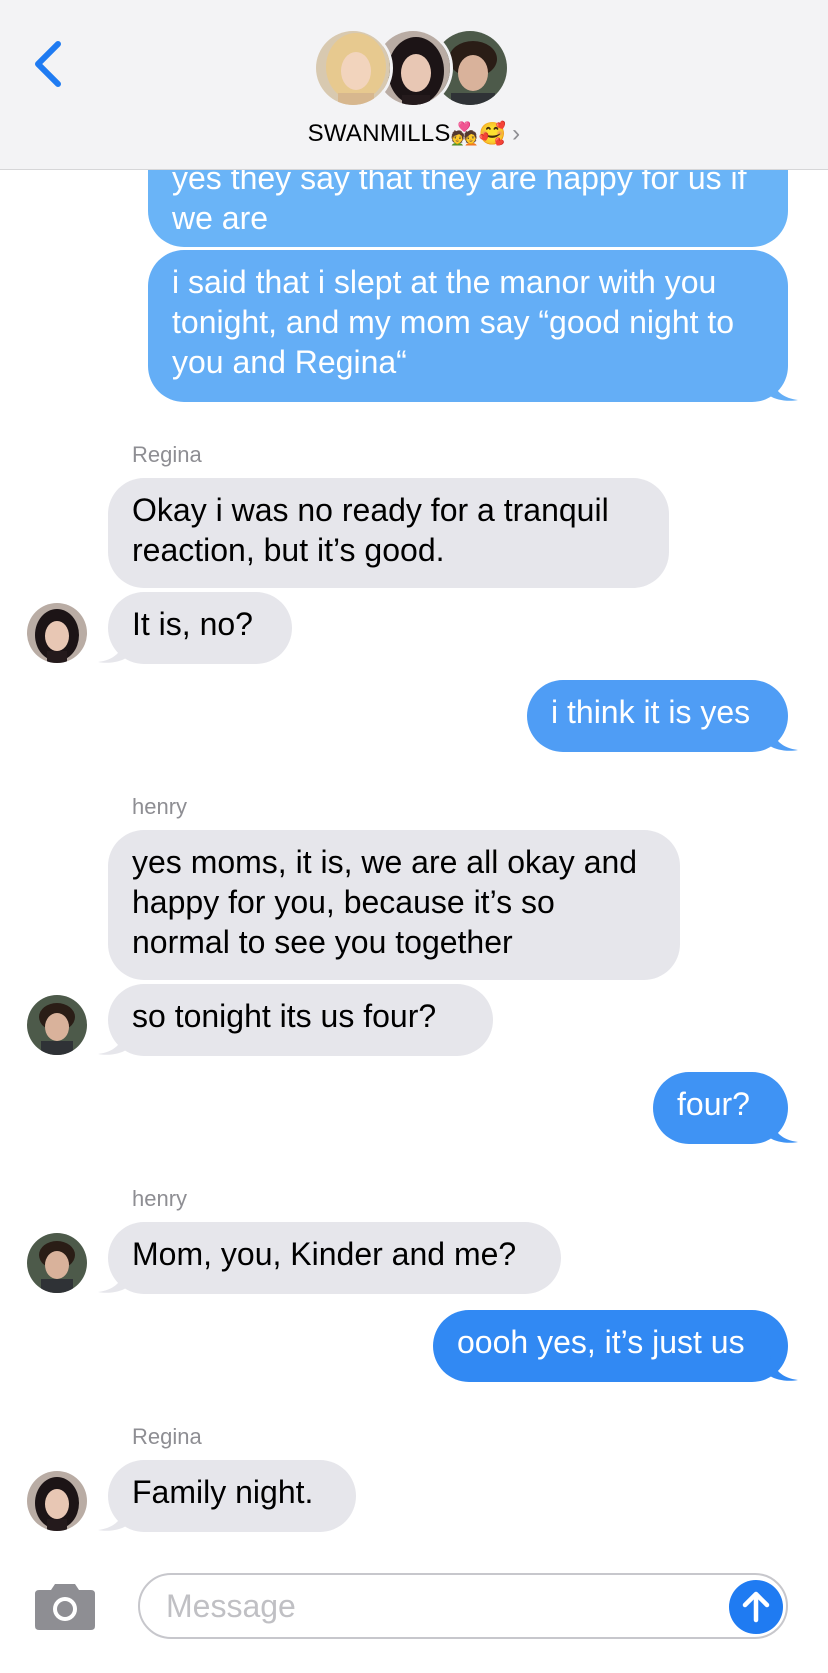  I want to click on message-composer, so click(414, 1616).